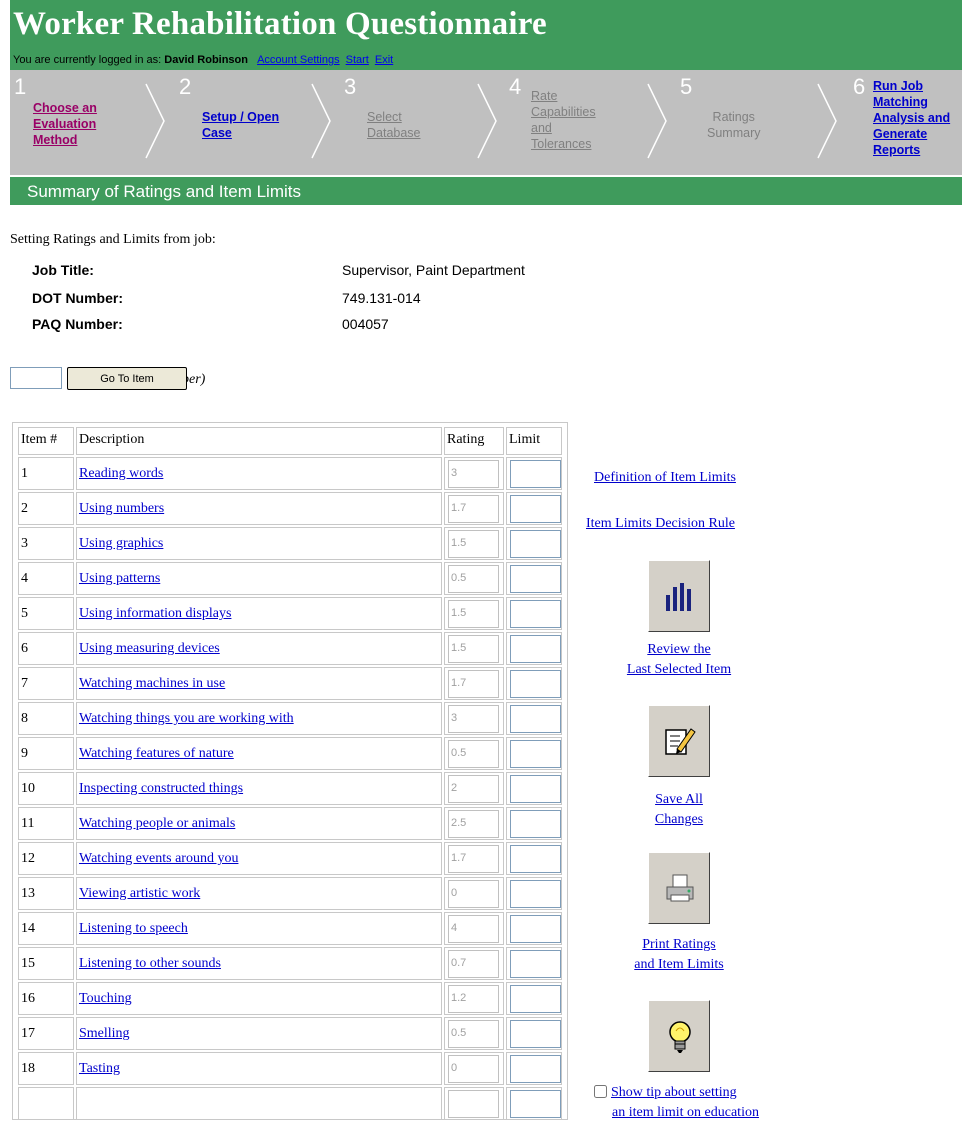 This screenshot has height=1121, width=962. Describe the element at coordinates (46, 1033) in the screenshot. I see `item-number-cell: 17` at that location.